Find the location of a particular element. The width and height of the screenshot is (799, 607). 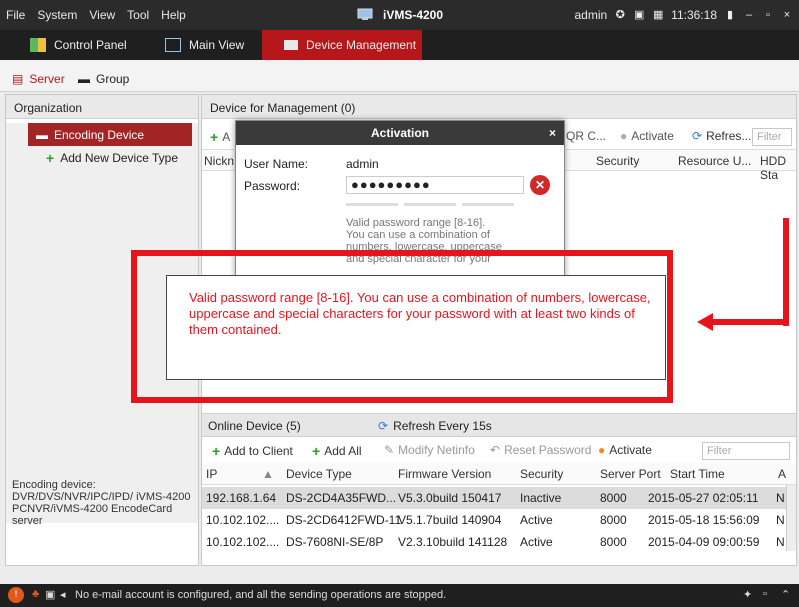

alarm-icon: ! is located at coordinates (16, 595).